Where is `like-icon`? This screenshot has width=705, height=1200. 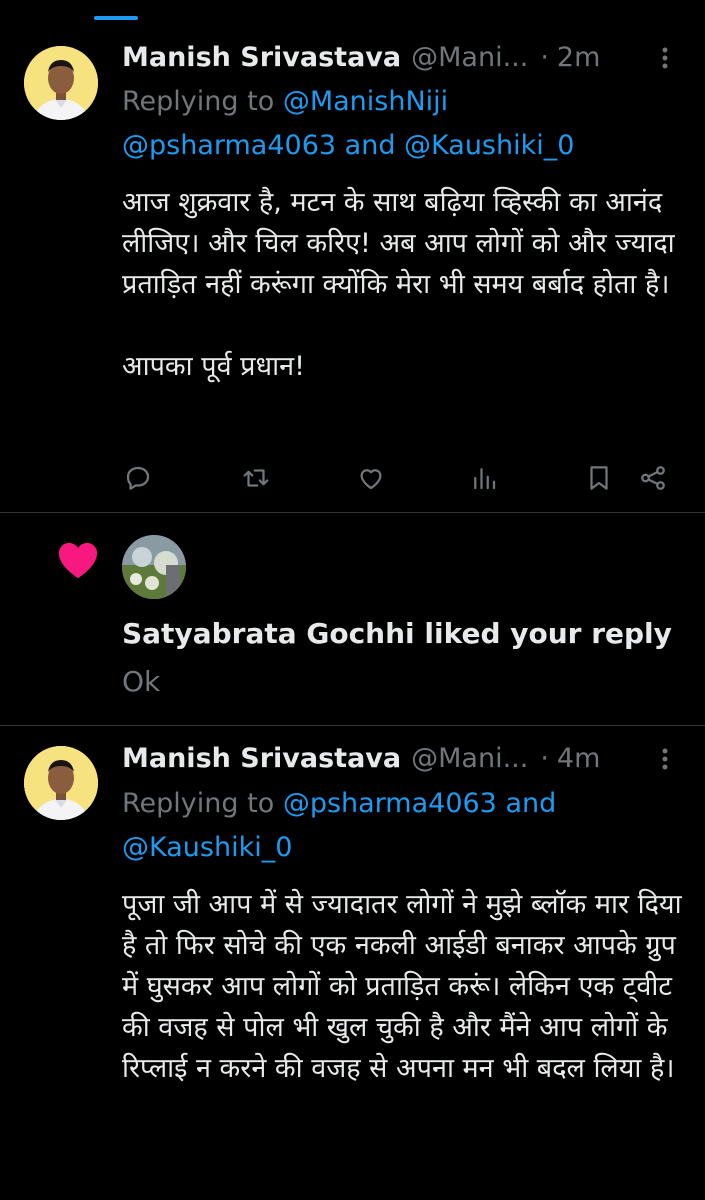 like-icon is located at coordinates (371, 478).